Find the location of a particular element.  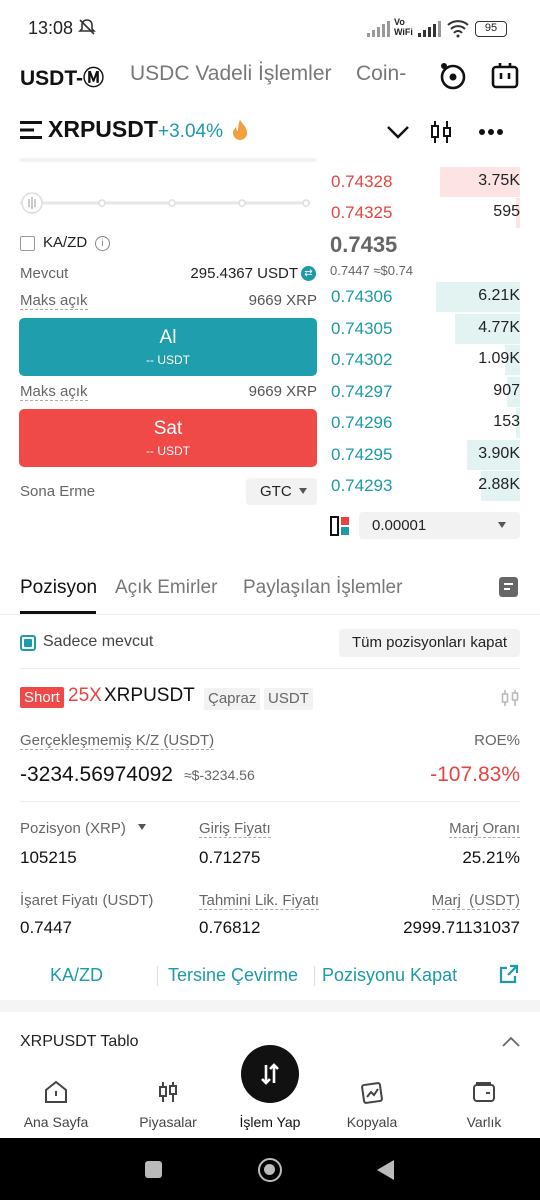

chart-section-title: XRPUSDT Tablo is located at coordinates (79, 1042).